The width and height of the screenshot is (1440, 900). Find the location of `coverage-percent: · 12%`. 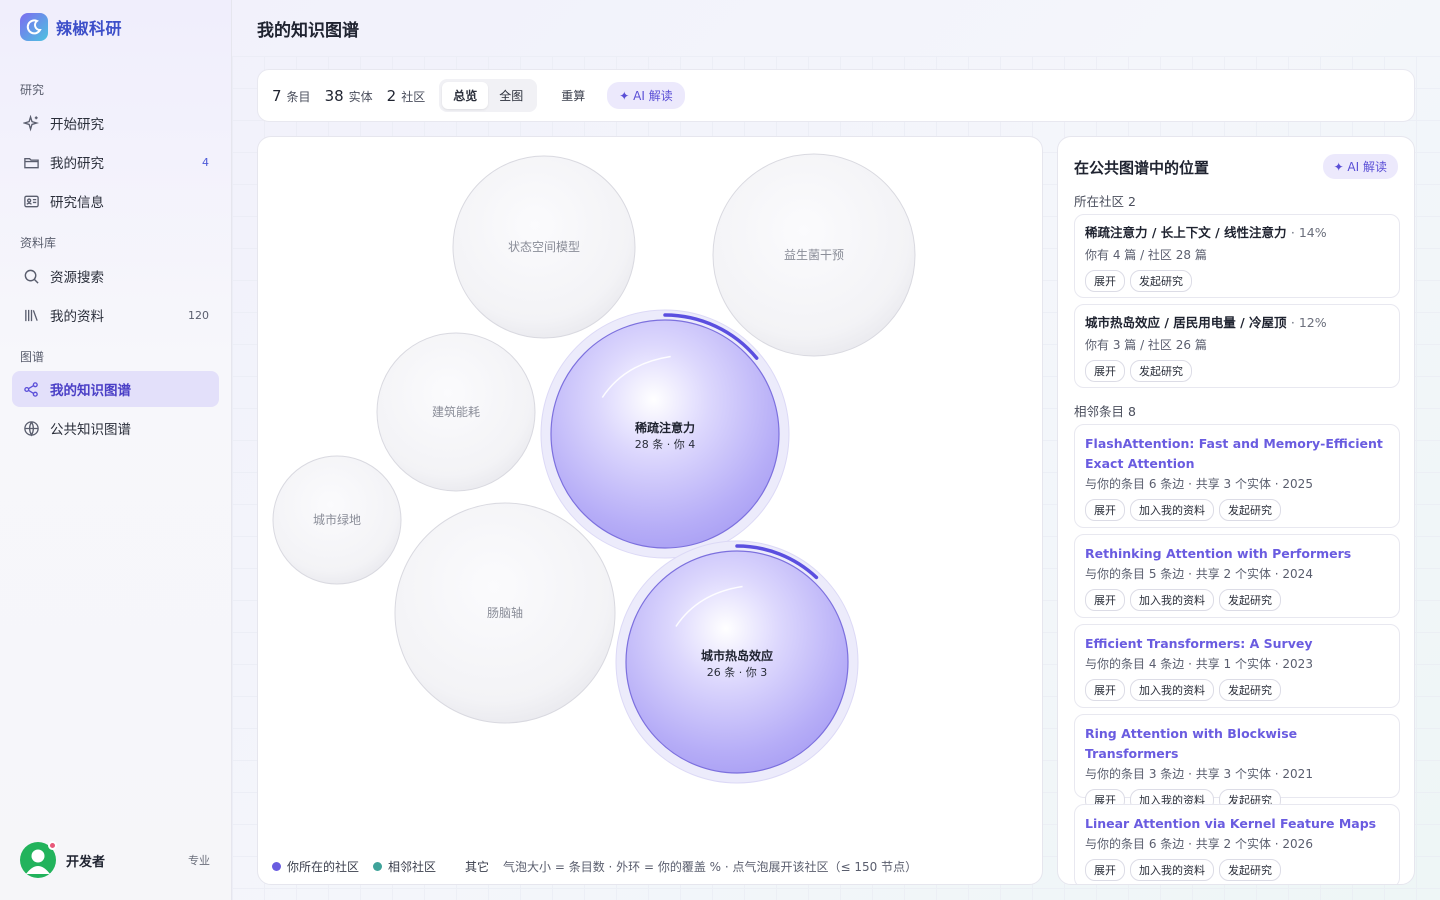

coverage-percent: · 12% is located at coordinates (1308, 322).